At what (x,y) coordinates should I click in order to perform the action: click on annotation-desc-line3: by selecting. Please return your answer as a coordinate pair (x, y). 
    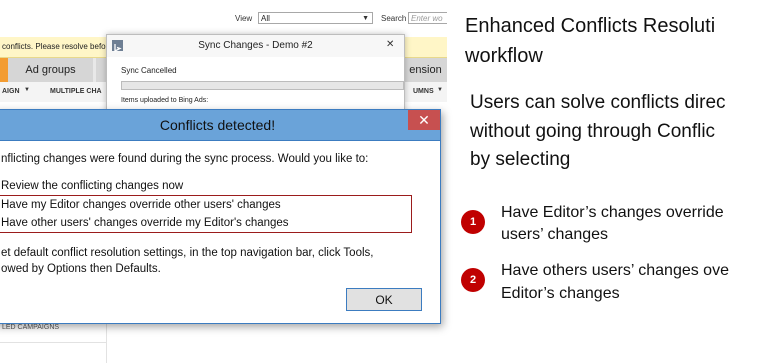
    Looking at the image, I should click on (520, 159).